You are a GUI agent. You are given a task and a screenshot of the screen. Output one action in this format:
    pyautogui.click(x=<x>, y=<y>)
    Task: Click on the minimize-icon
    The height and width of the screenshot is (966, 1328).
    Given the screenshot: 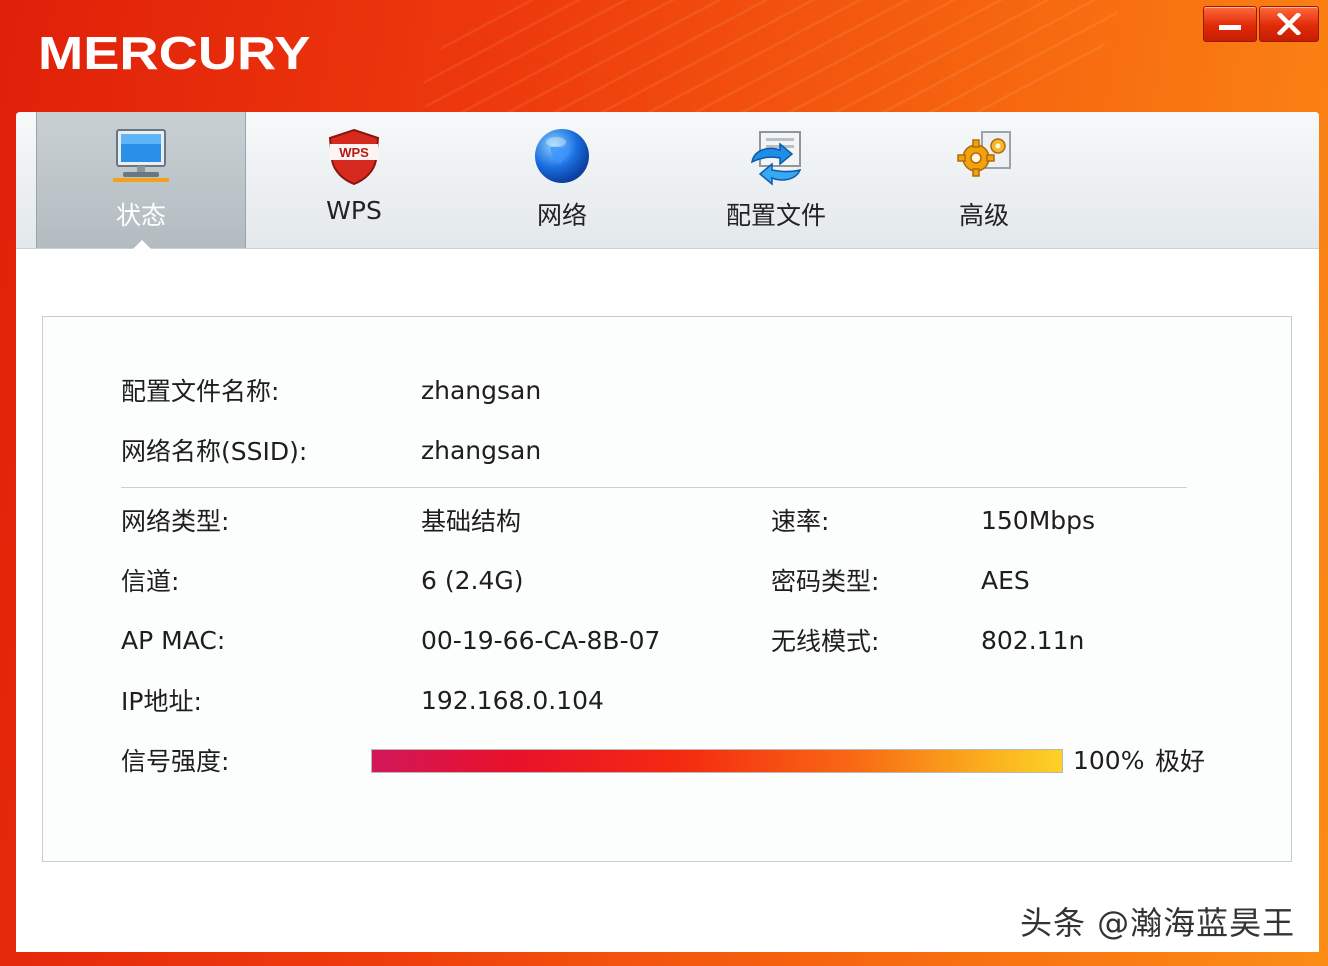 What is the action you would take?
    pyautogui.click(x=1230, y=27)
    